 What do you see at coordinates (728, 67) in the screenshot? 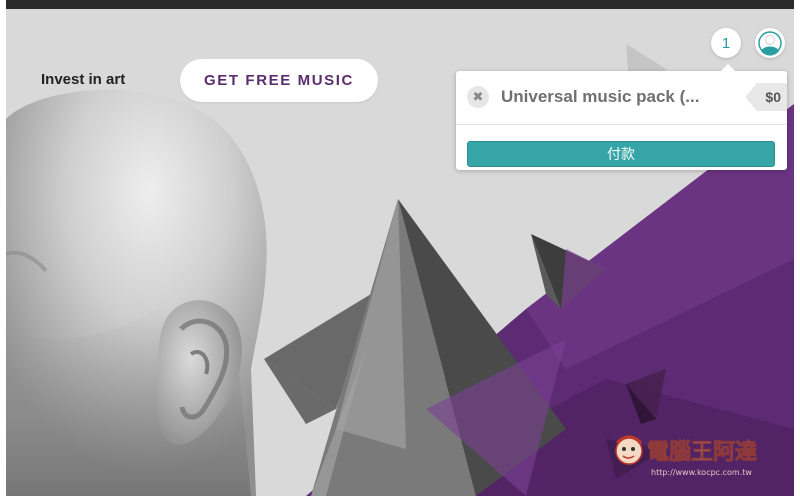
I see `popup-caret` at bounding box center [728, 67].